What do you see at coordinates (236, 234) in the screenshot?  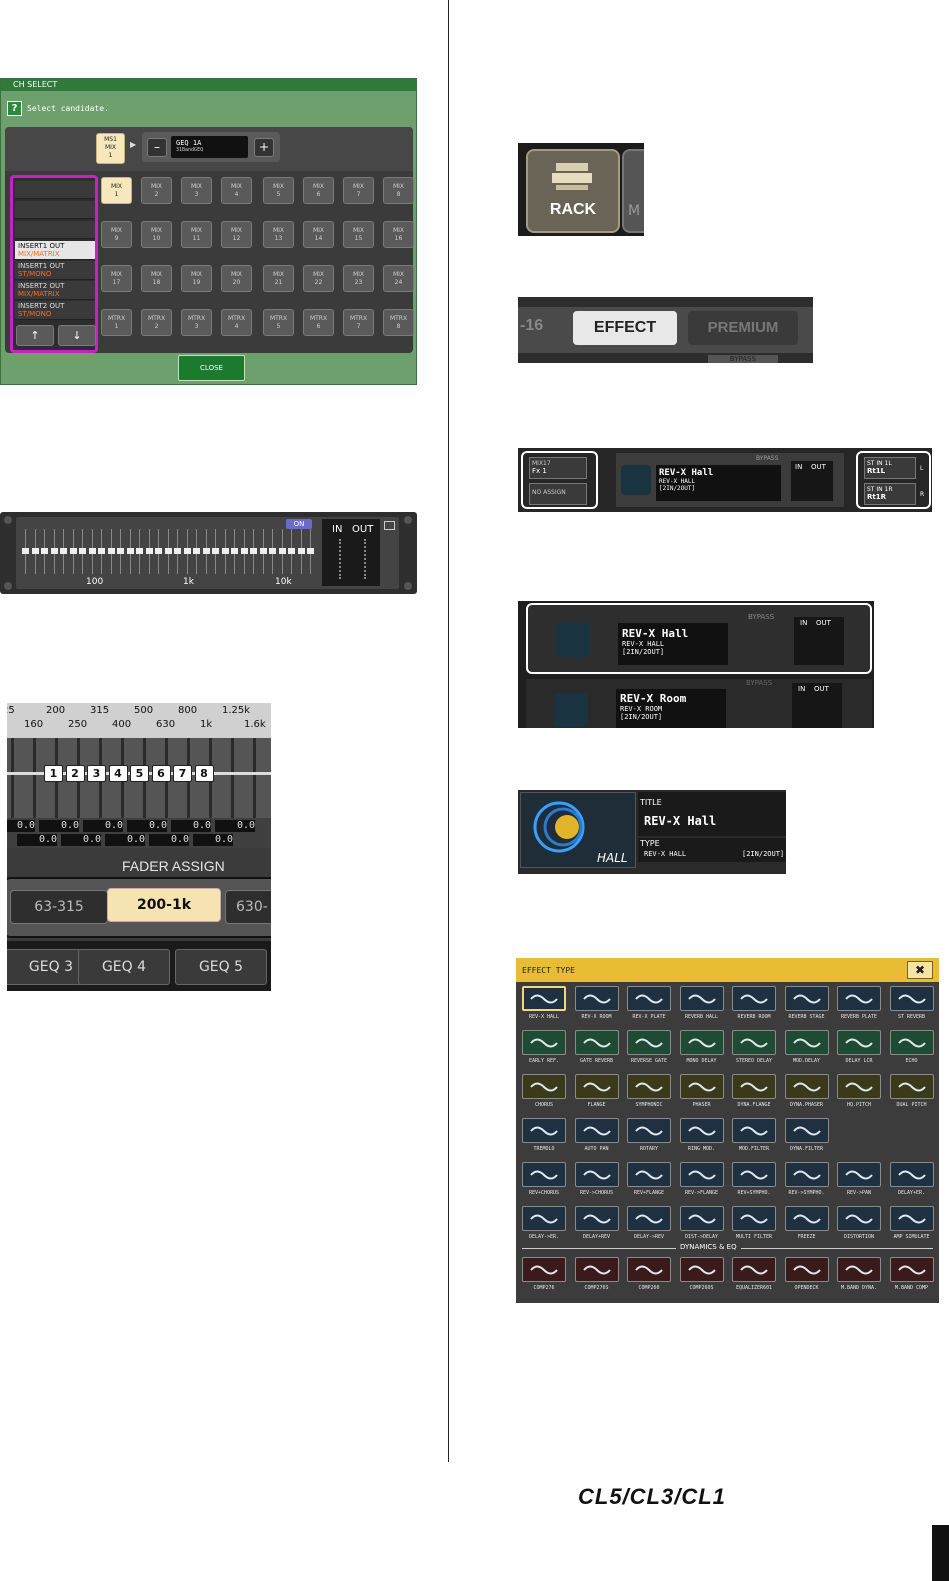 I see `channel-button-mix-12: MIX 12` at bounding box center [236, 234].